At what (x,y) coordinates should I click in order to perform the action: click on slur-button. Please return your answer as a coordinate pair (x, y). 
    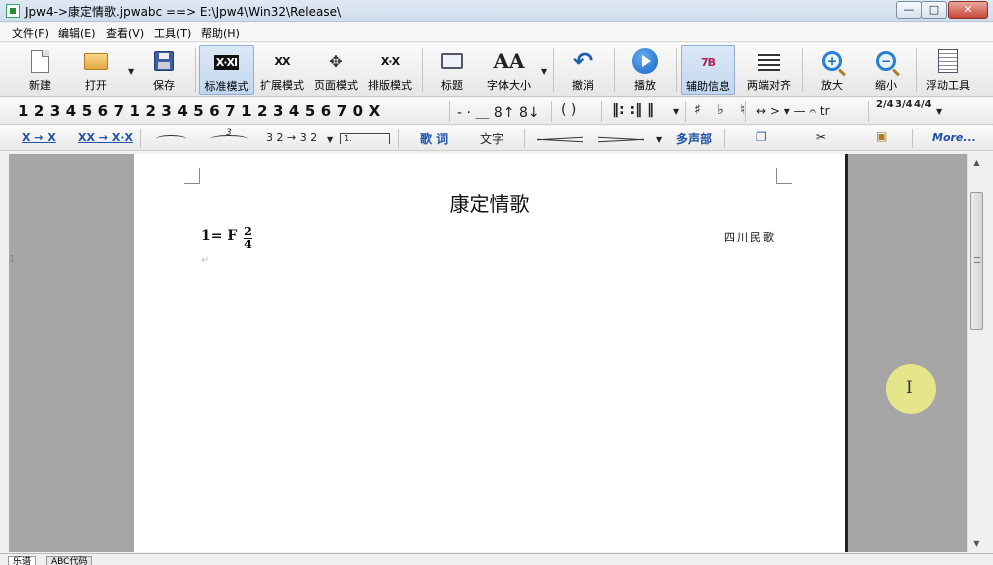
    Looking at the image, I should click on (171, 139).